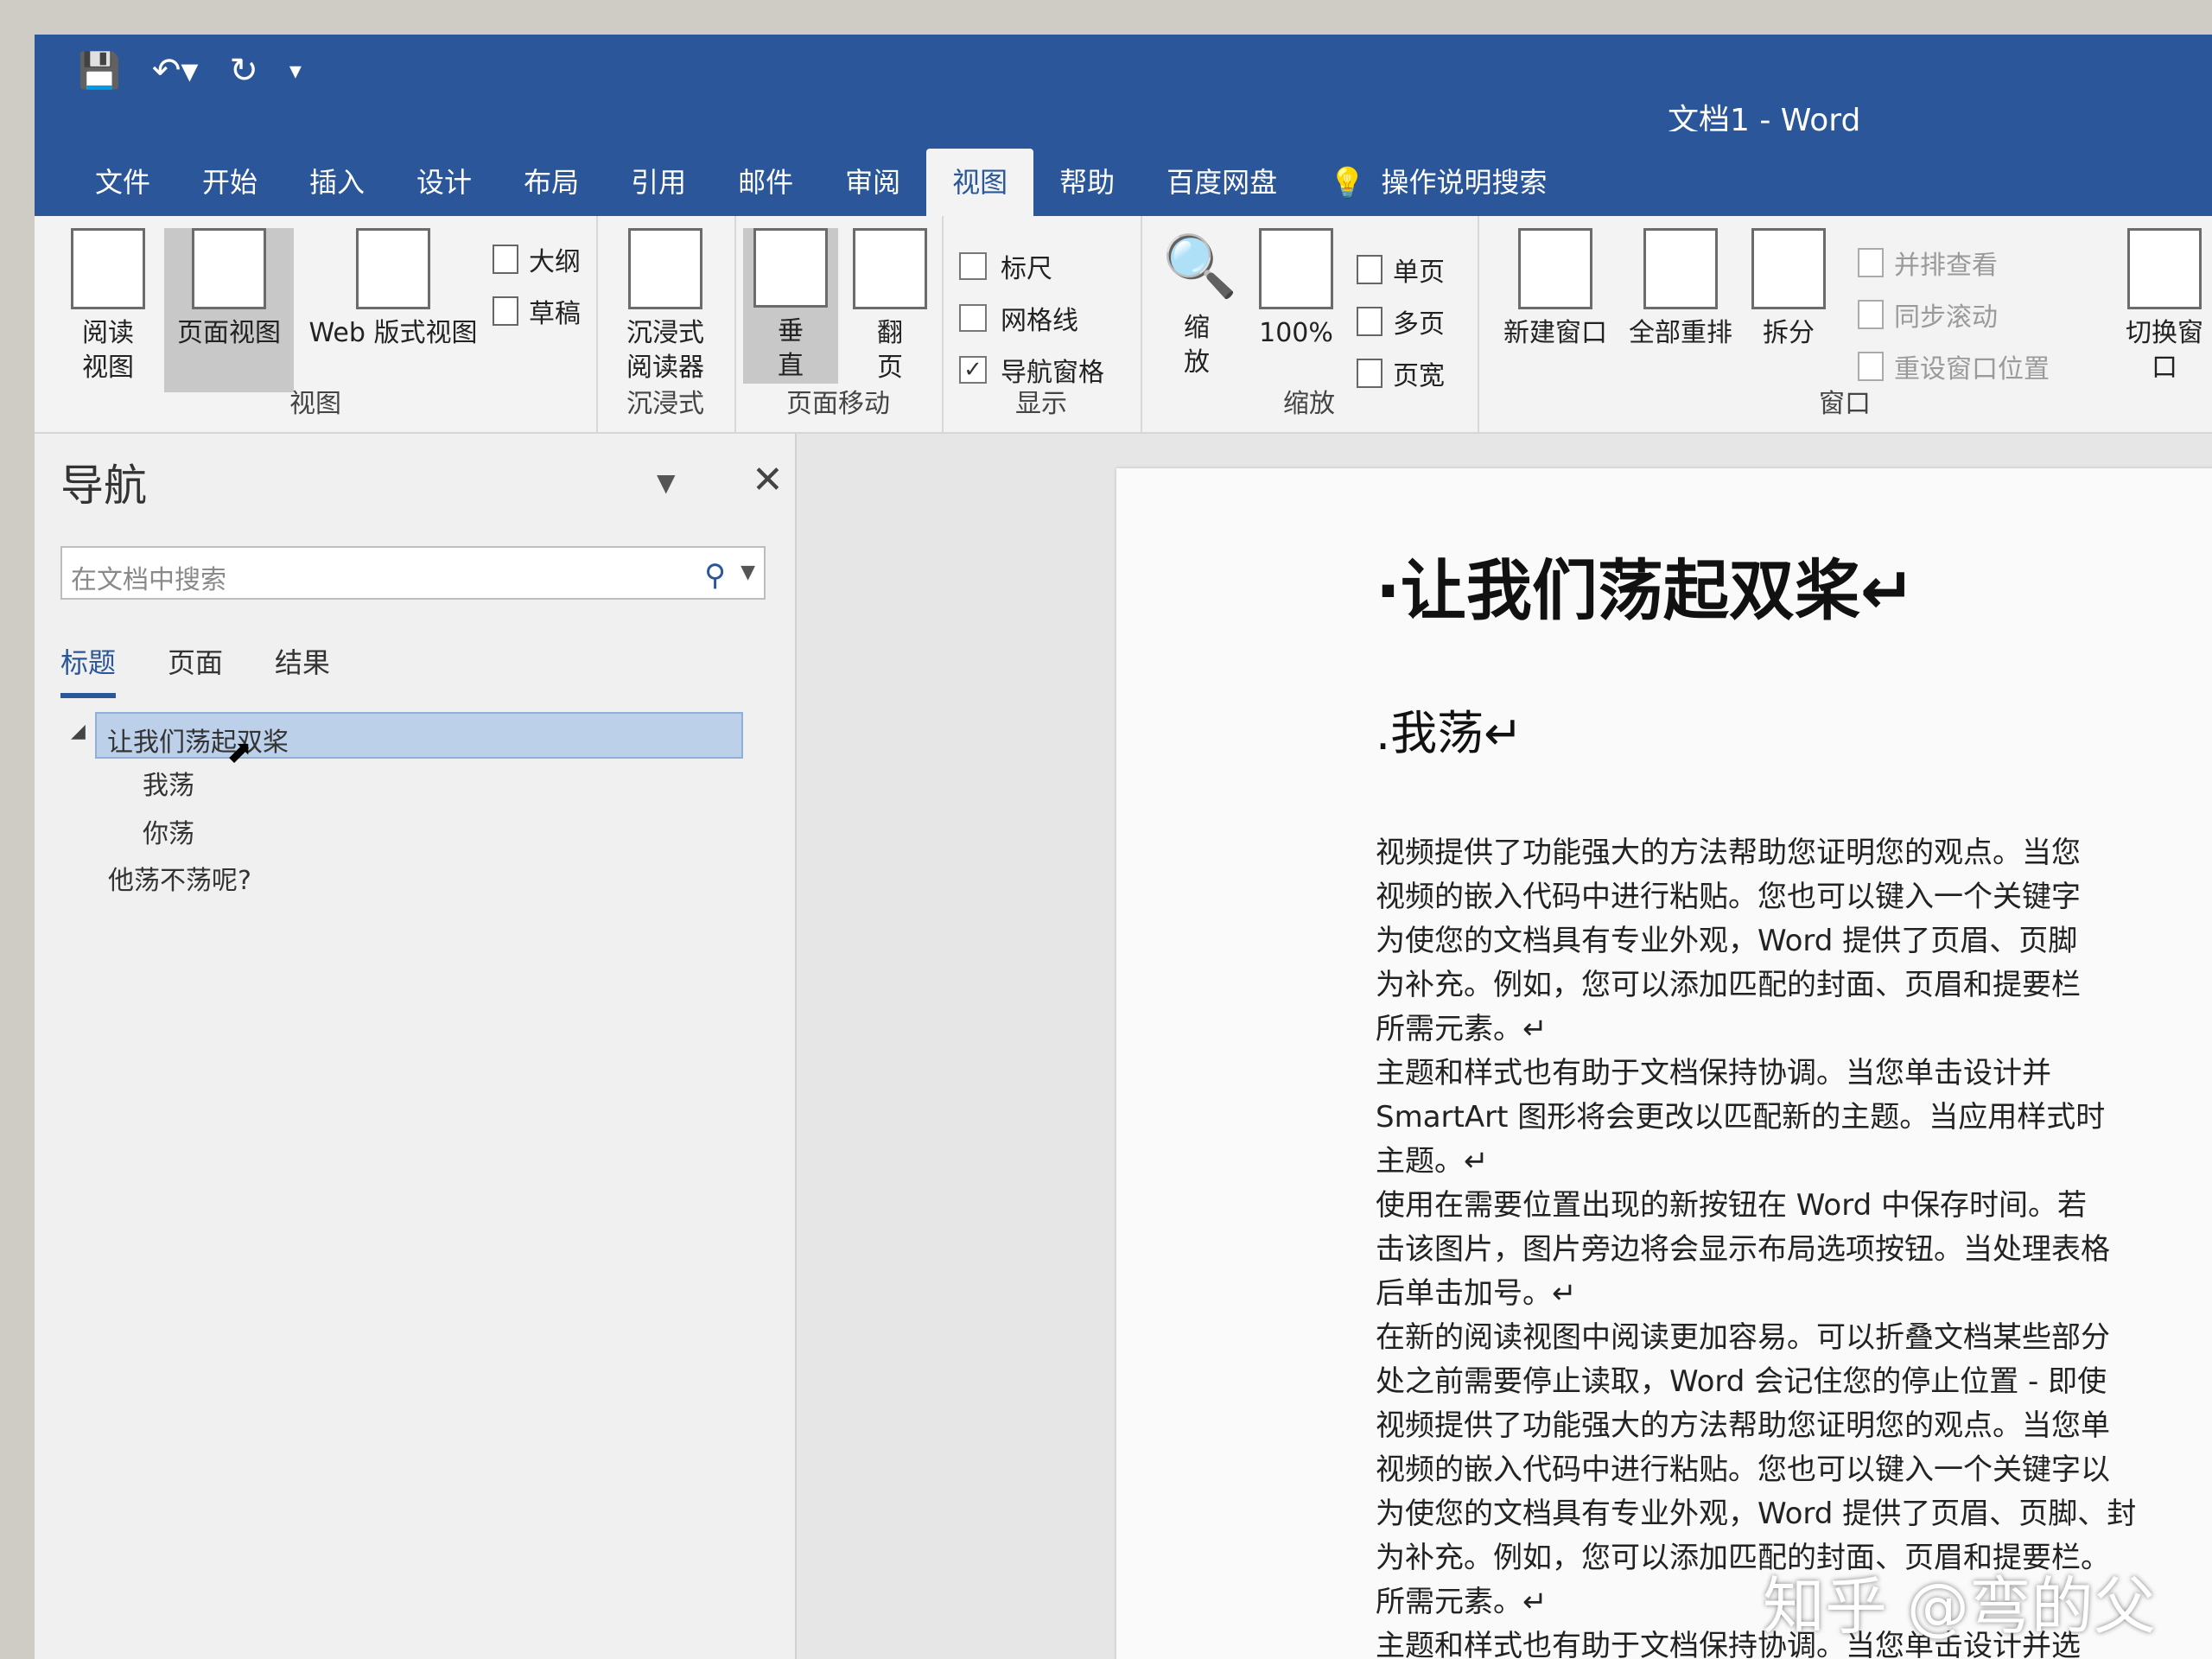  I want to click on draft-button: 草稿, so click(537, 311).